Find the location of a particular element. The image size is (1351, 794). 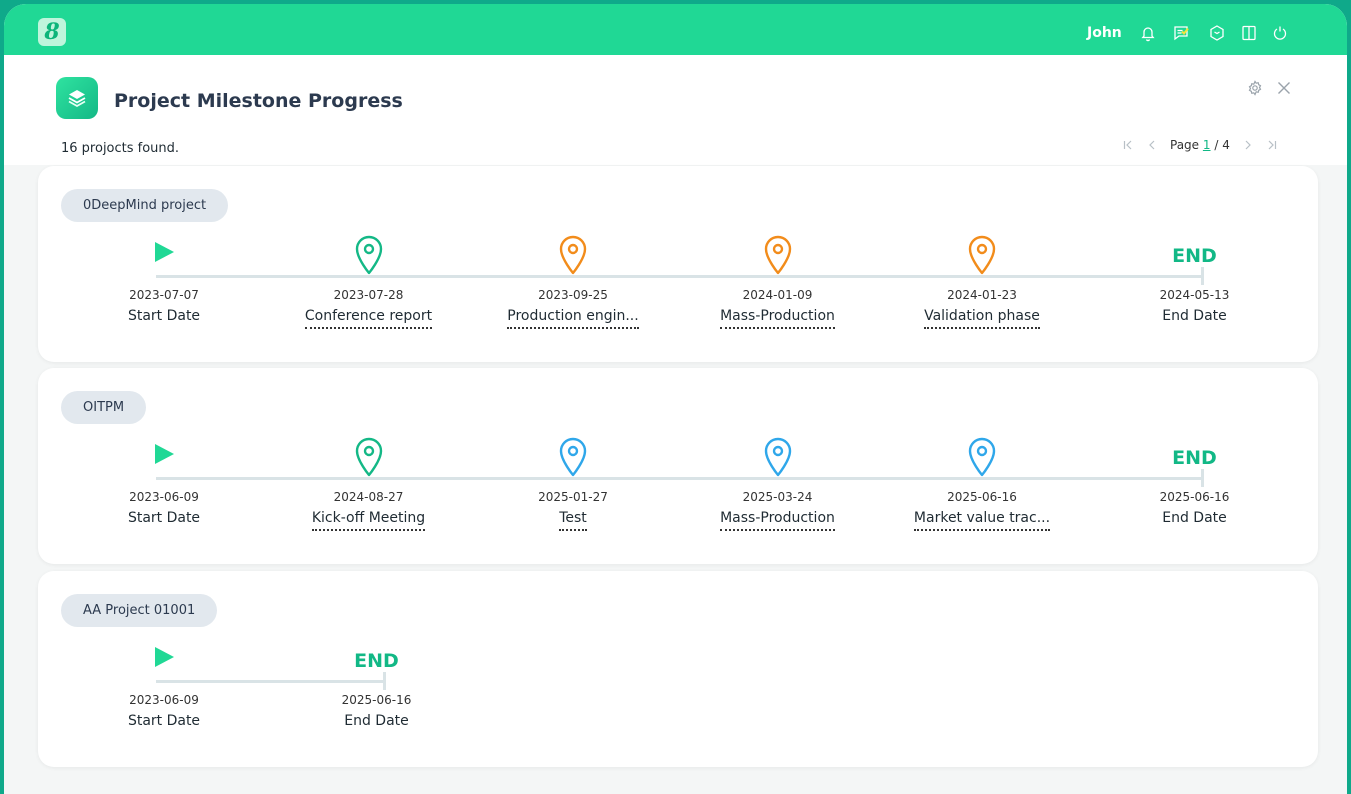

project-name-tag: 0DeepMind project is located at coordinates (145, 205).